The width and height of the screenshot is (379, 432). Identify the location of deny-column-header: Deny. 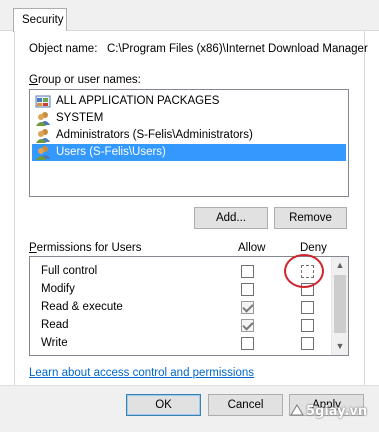
(313, 248).